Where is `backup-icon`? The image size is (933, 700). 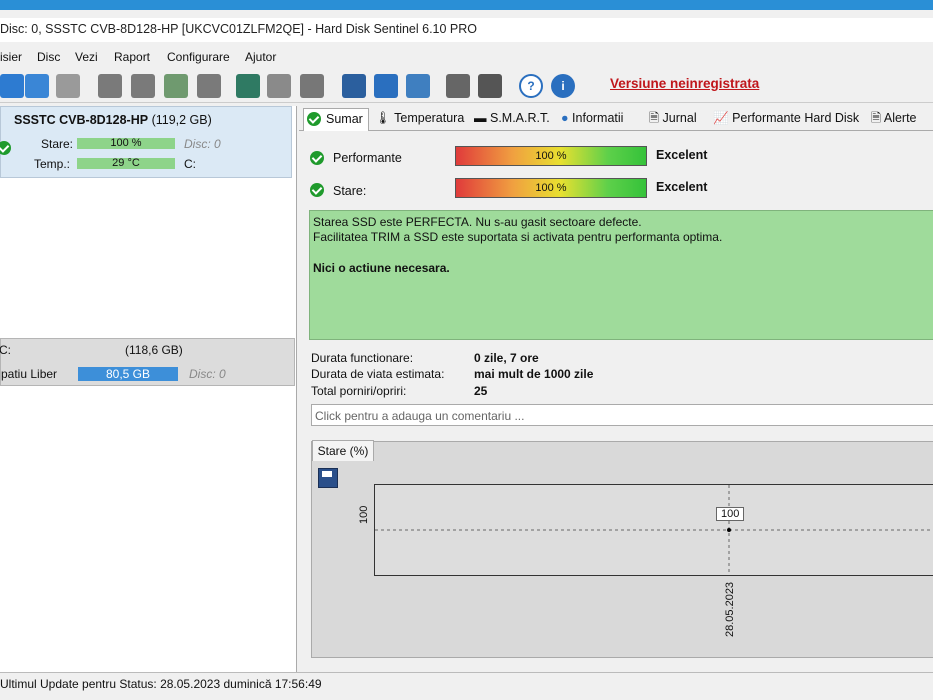 backup-icon is located at coordinates (279, 86).